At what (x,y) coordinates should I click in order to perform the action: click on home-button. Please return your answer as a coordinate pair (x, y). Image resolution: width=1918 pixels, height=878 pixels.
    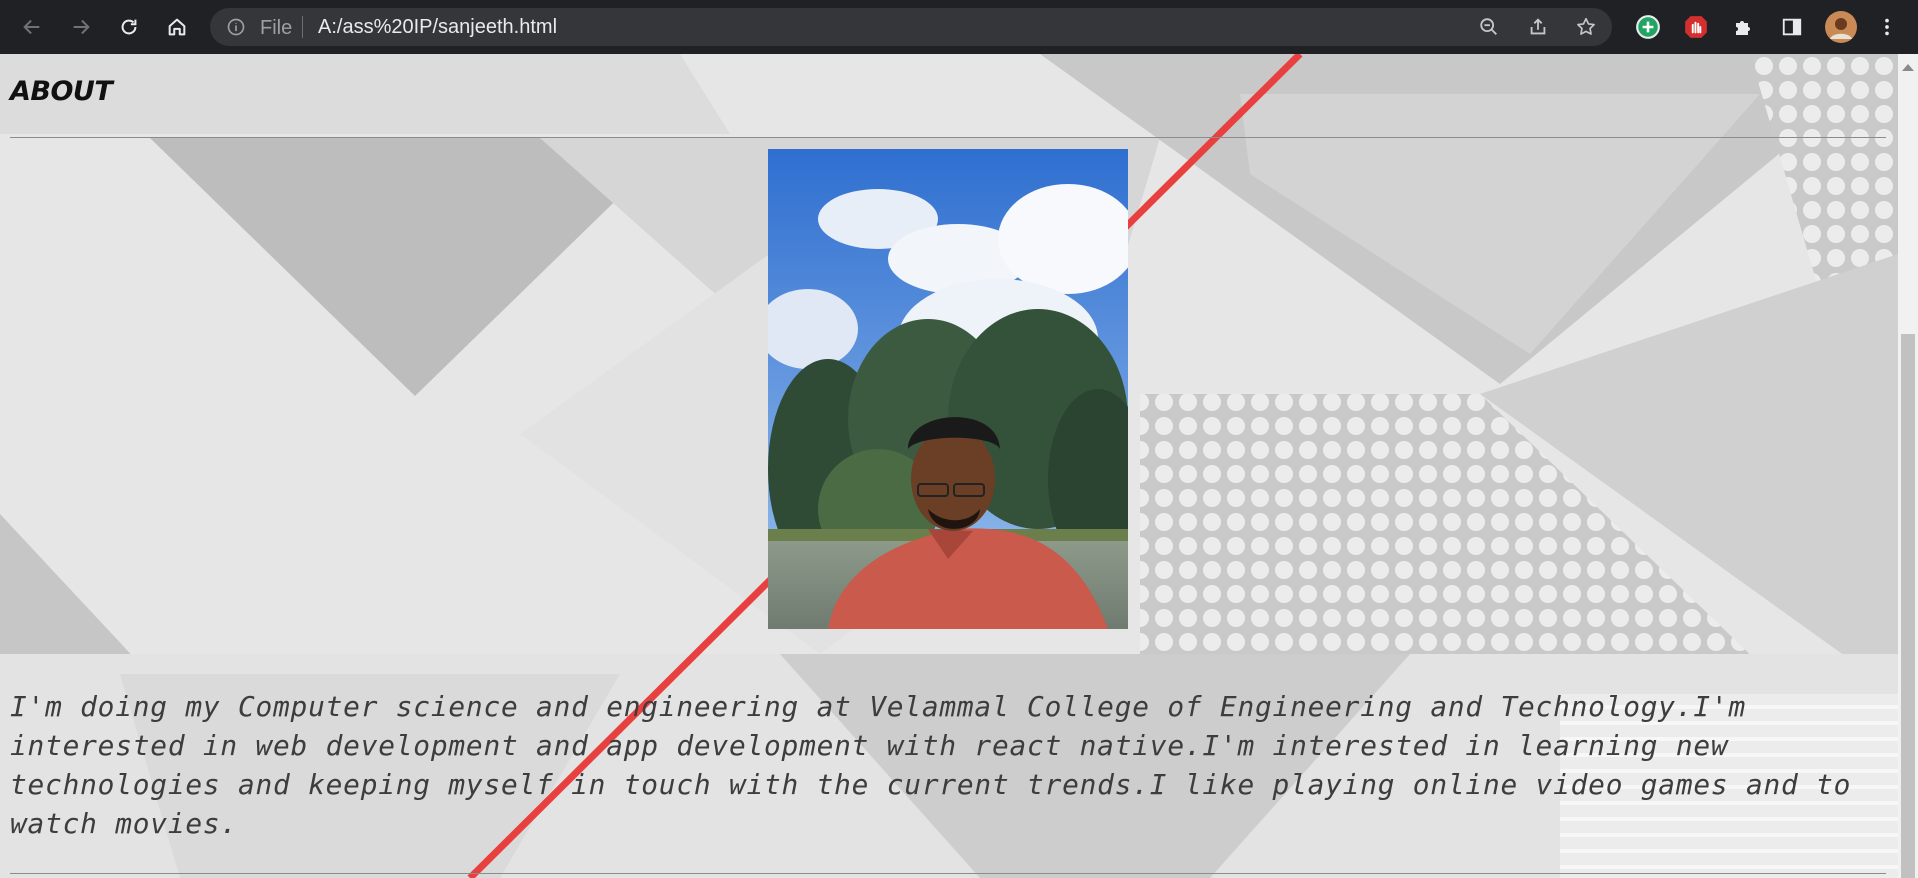
    Looking at the image, I should click on (177, 27).